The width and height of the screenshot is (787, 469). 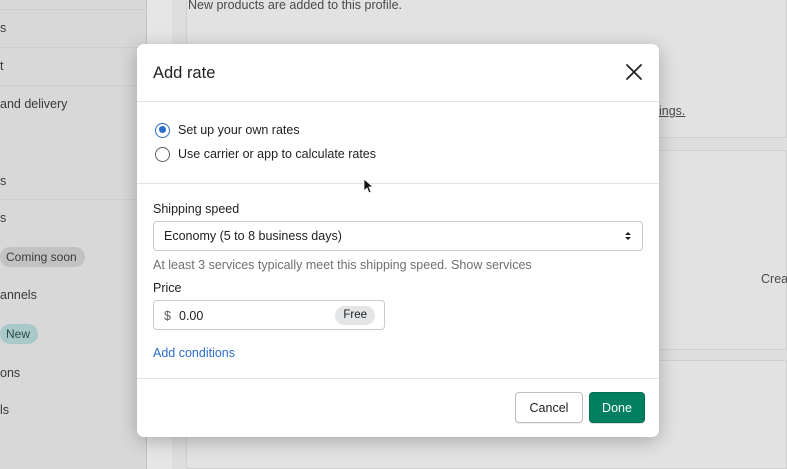 I want to click on modal-header: Add rate, so click(x=398, y=73).